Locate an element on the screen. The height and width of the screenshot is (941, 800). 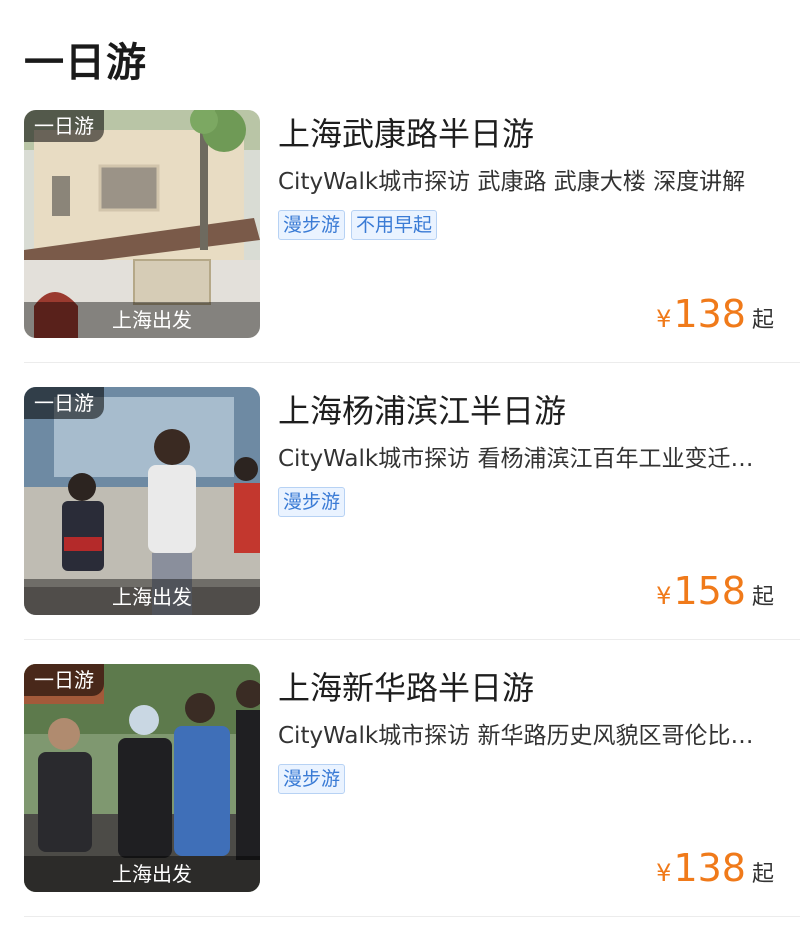
tour-info: 上海杨浦滨江半日游 CityWalk城市探访 看杨浦滨江百年工业变迁… 漫步游 is located at coordinates (538, 452).